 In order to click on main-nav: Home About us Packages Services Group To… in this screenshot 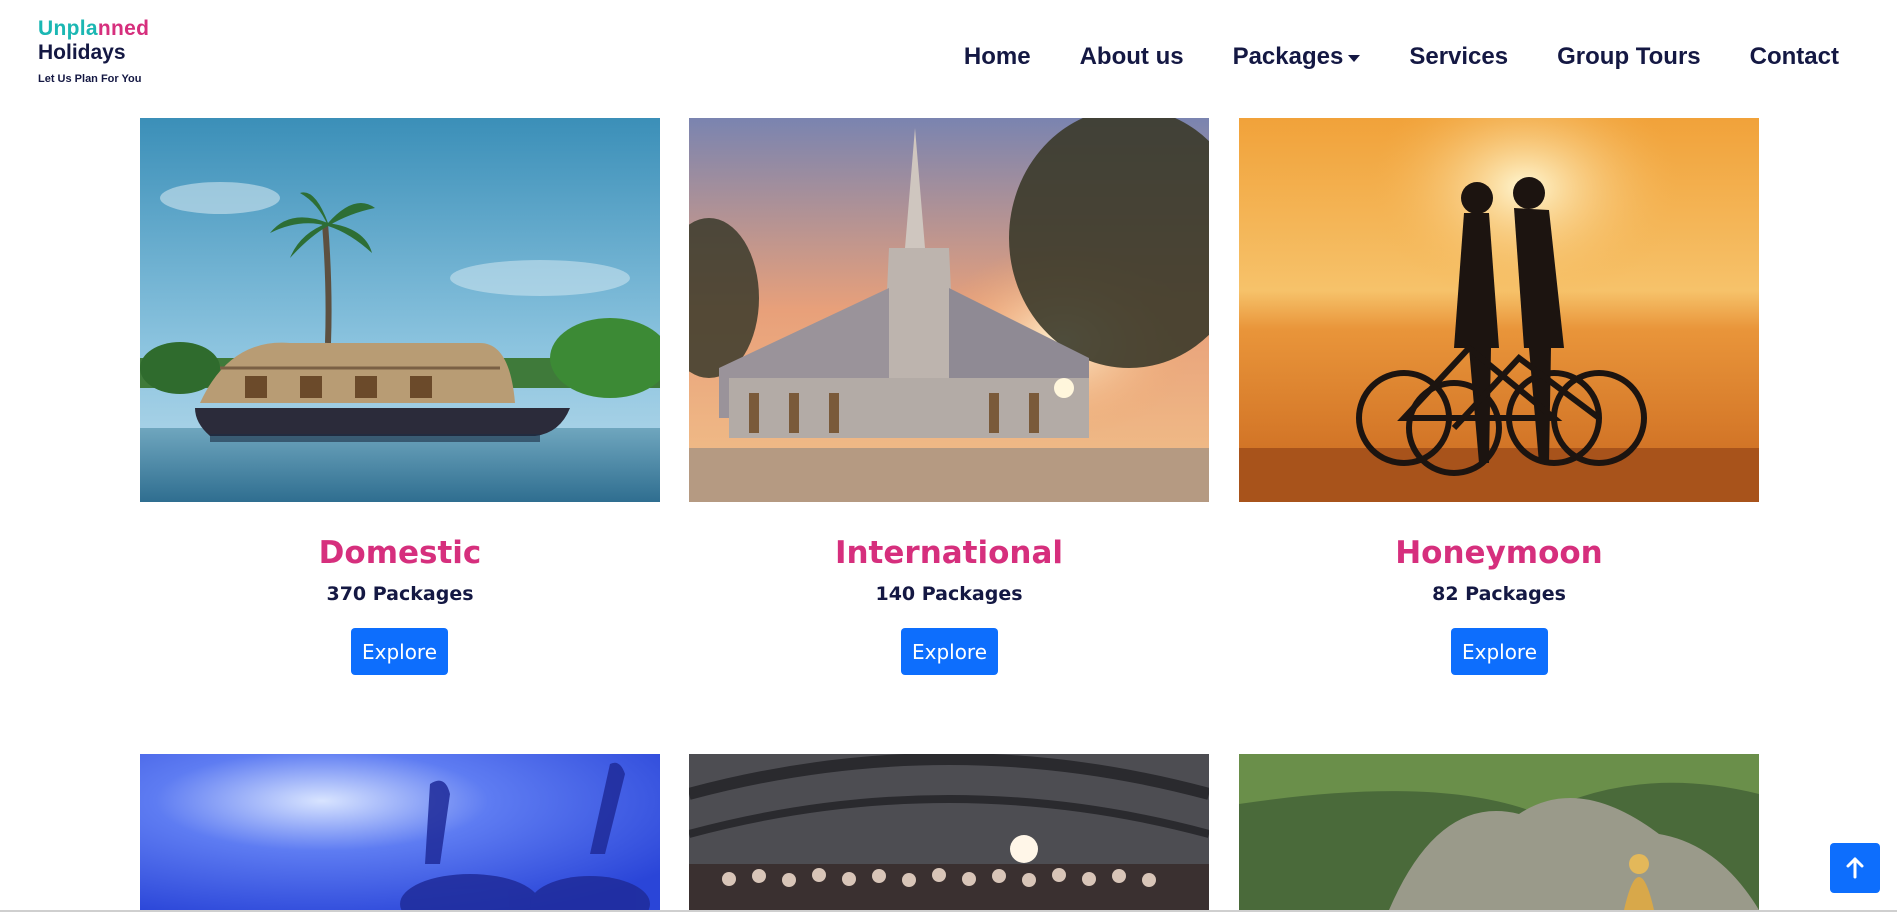, I will do `click(1401, 57)`.